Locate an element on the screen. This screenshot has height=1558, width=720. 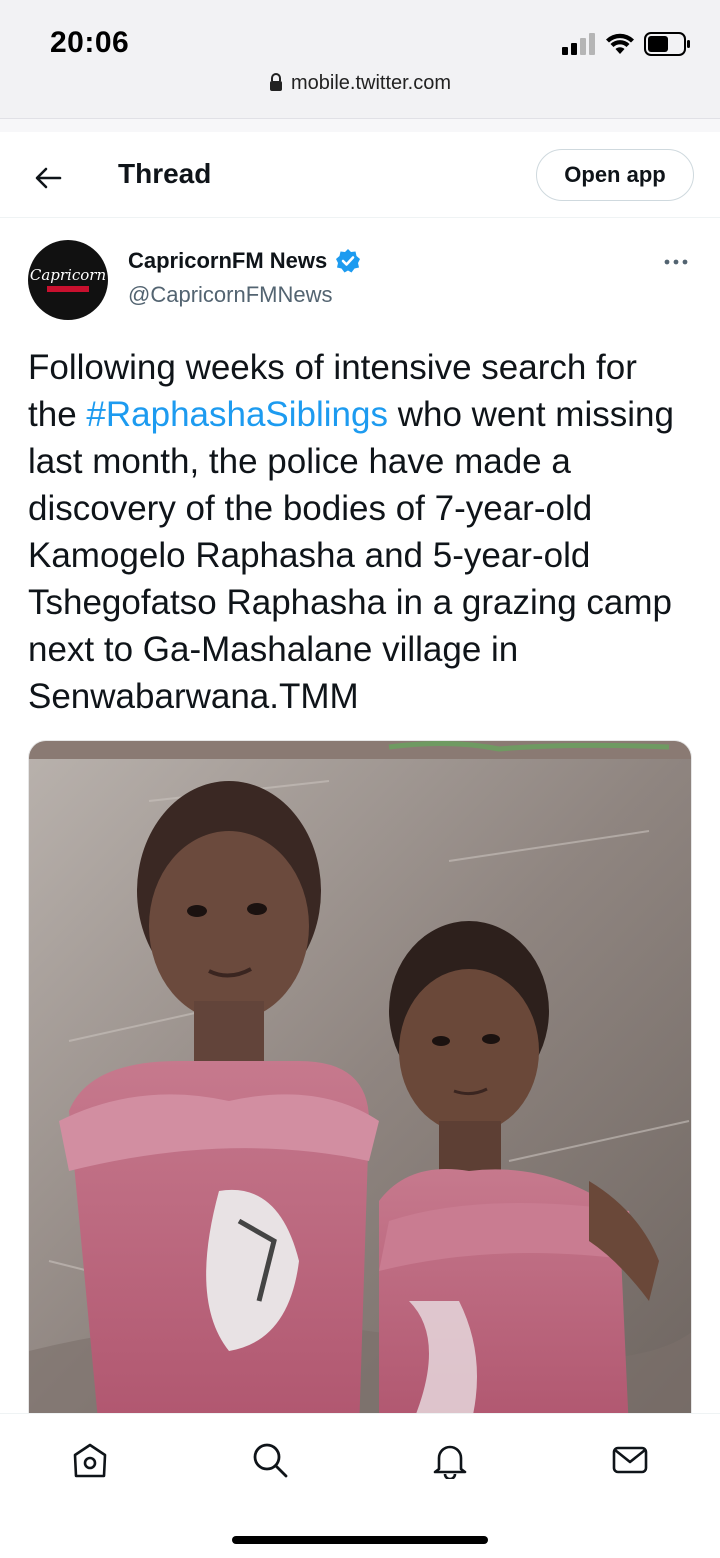
author-handle: @CapricornFMNews is located at coordinates (230, 295).